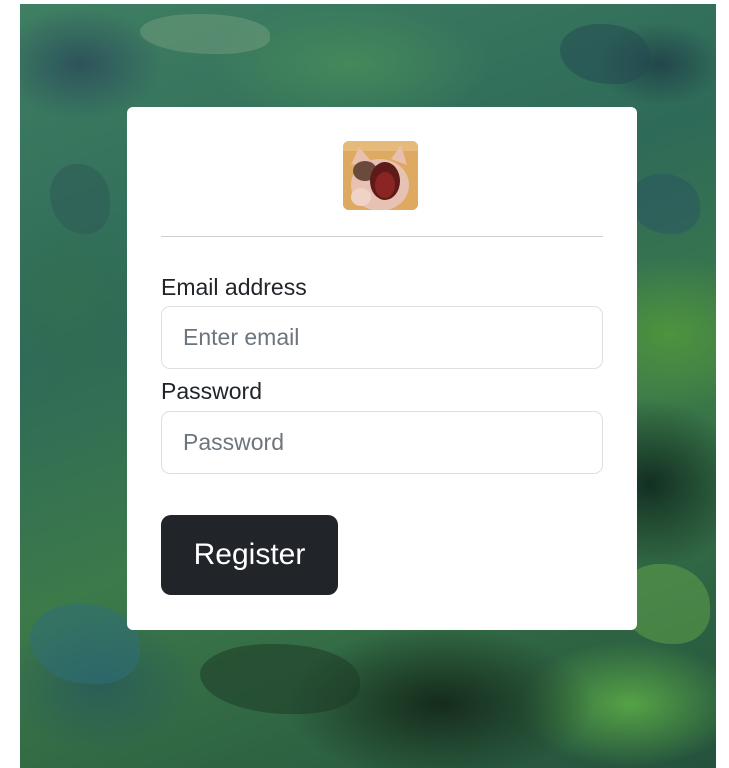 The width and height of the screenshot is (729, 768). What do you see at coordinates (382, 337) in the screenshot?
I see `email-field` at bounding box center [382, 337].